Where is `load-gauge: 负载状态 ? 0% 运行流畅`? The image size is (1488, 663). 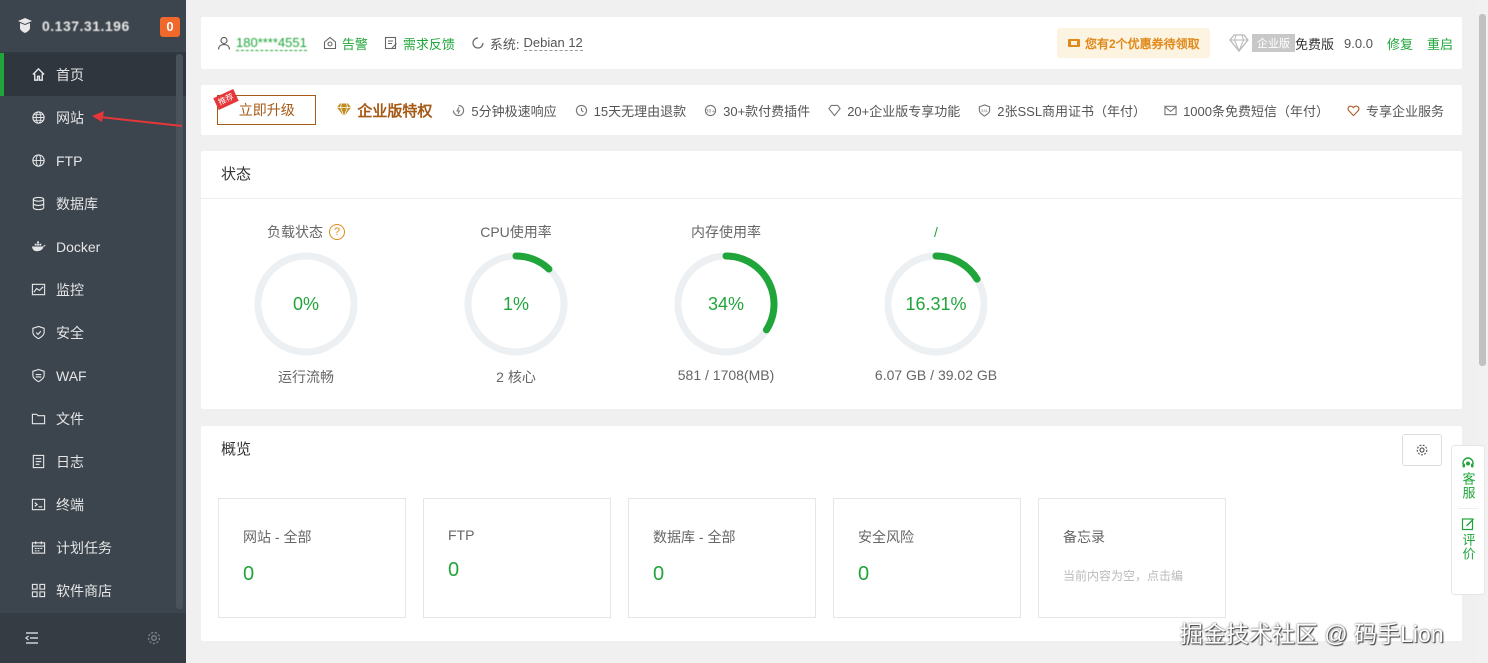
load-gauge: 负载状态 ? 0% 运行流畅 is located at coordinates (306, 304).